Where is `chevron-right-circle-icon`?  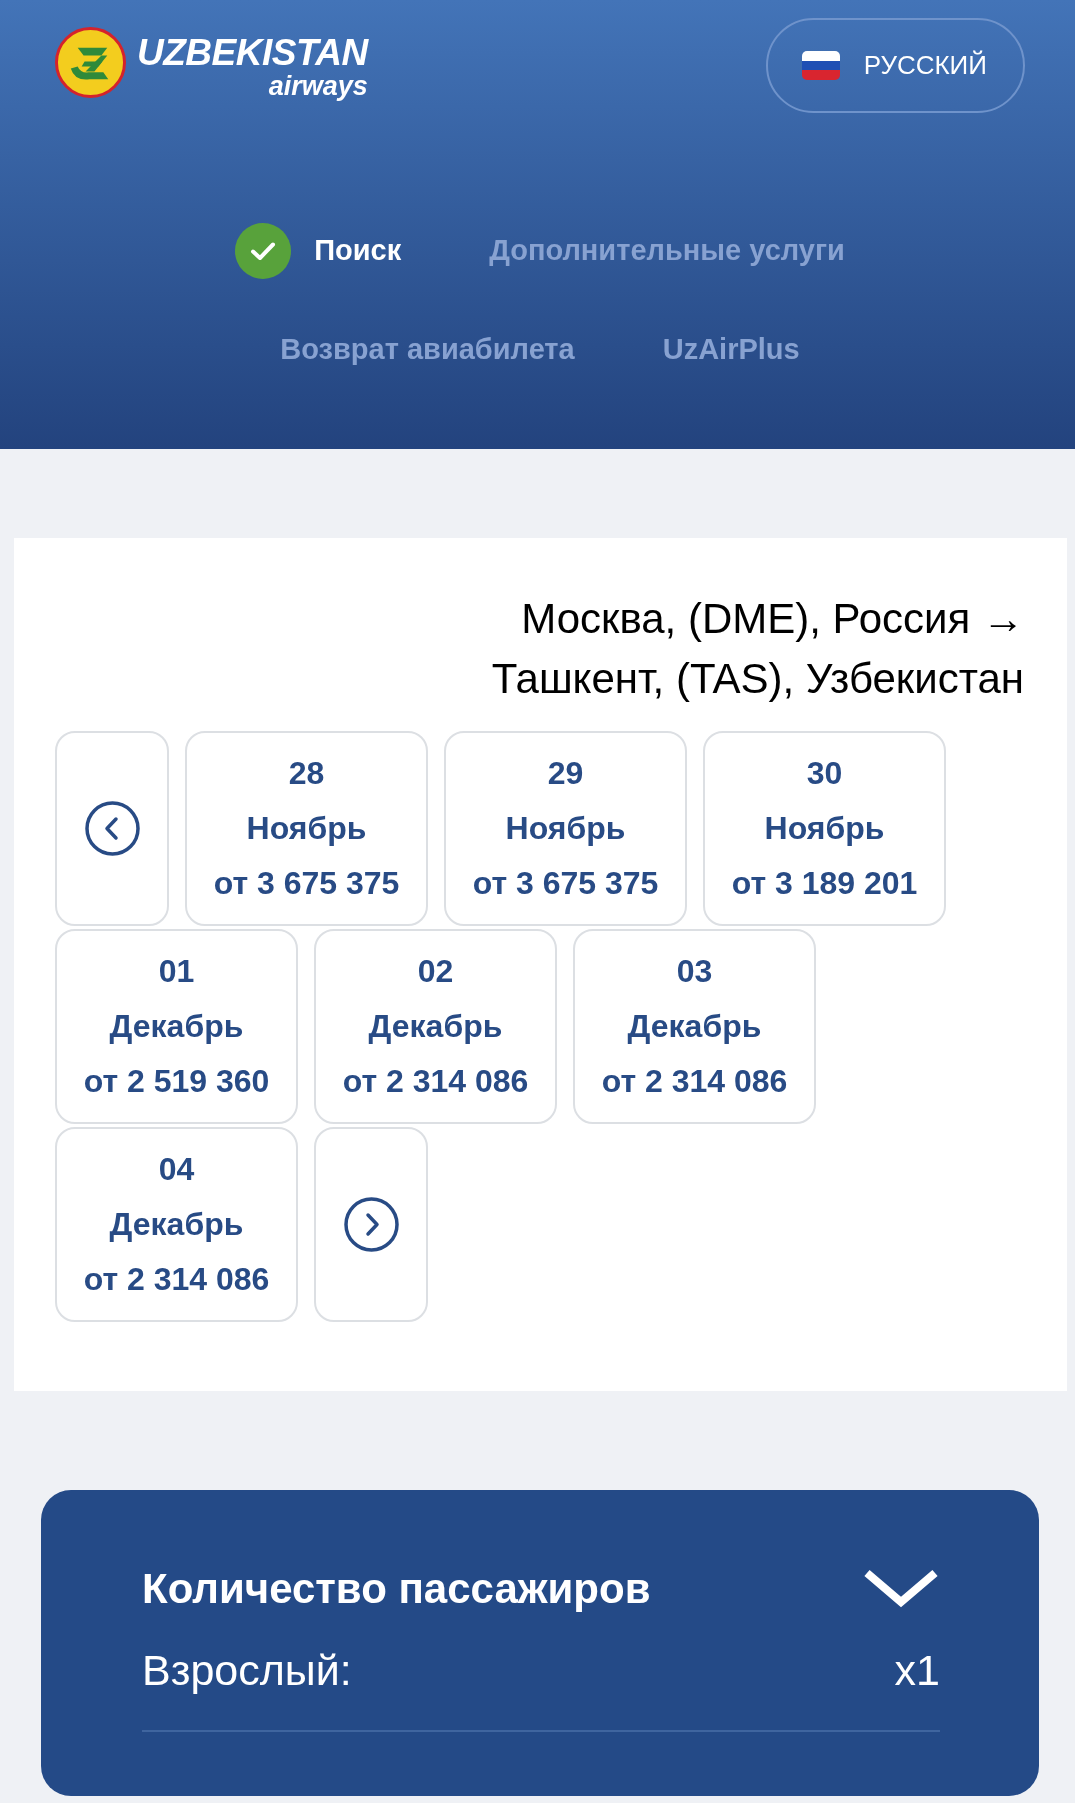
chevron-right-circle-icon is located at coordinates (371, 1224).